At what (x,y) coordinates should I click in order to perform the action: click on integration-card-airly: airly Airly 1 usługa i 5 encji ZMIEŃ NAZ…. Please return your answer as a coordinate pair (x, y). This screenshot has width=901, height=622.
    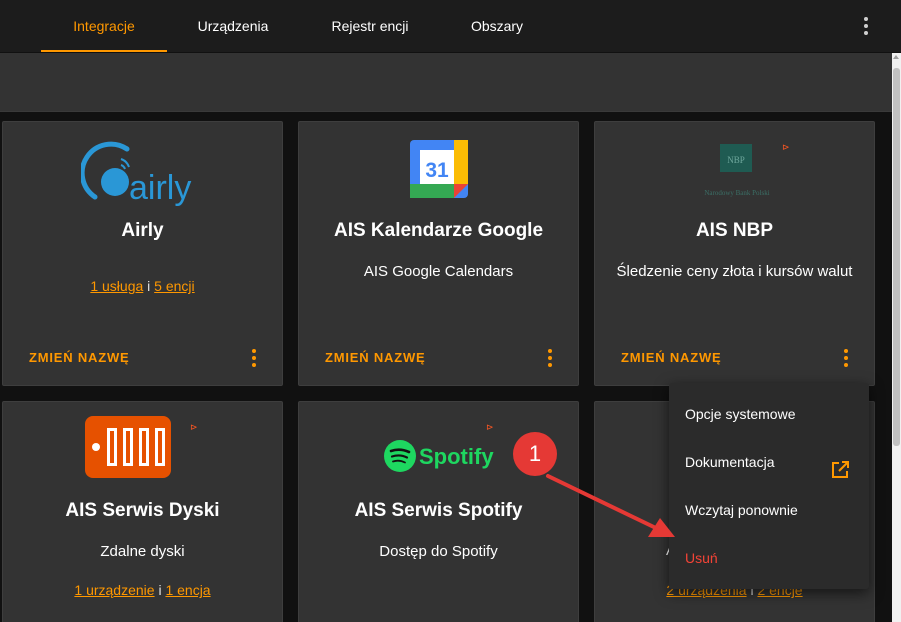
    Looking at the image, I should click on (142, 253).